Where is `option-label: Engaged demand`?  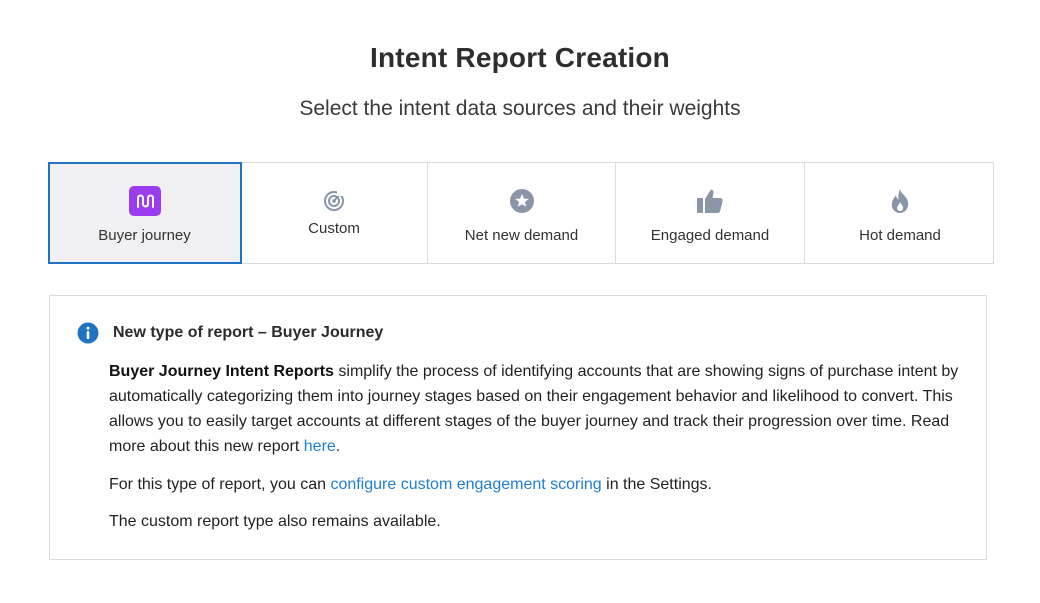
option-label: Engaged demand is located at coordinates (710, 235).